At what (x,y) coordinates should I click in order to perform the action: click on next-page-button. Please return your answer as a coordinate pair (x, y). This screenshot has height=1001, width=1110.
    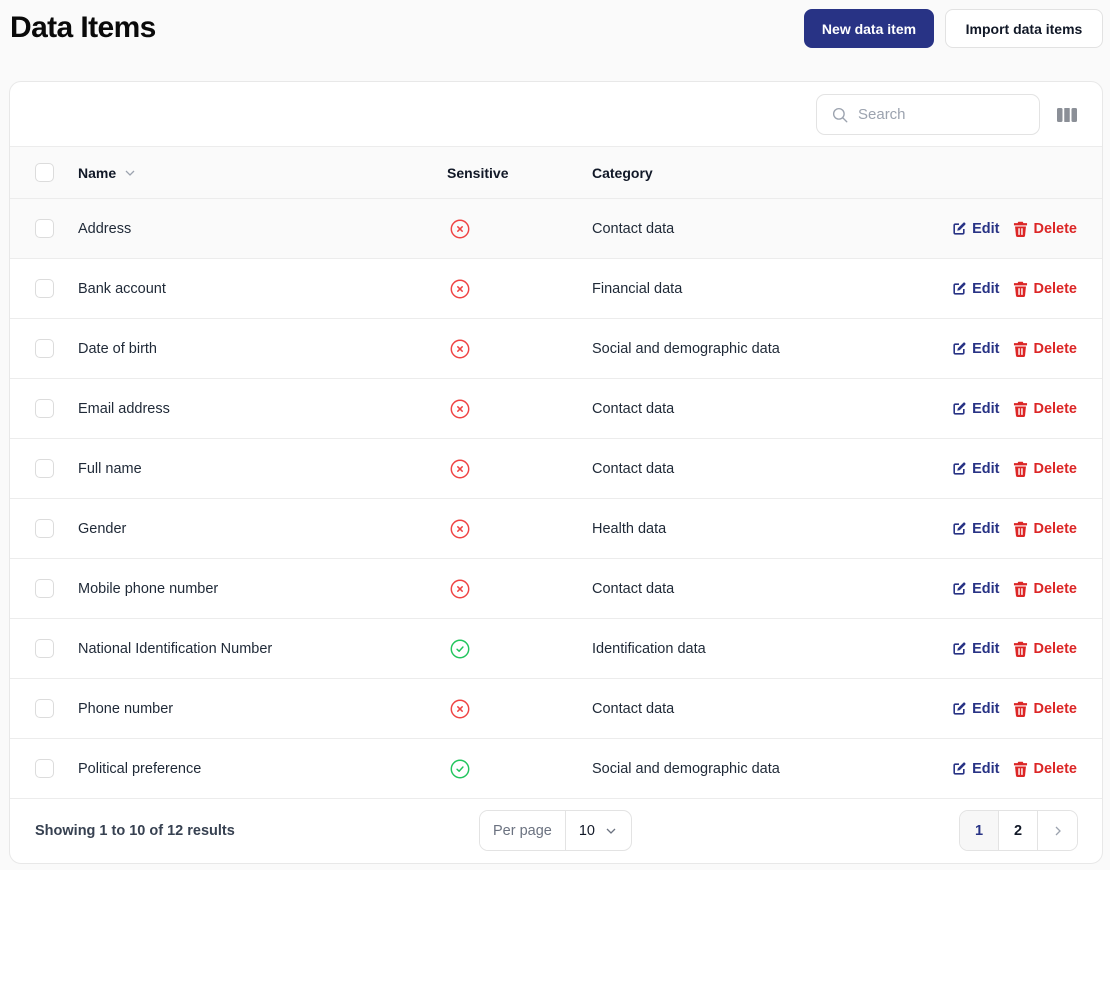
    Looking at the image, I should click on (1057, 830).